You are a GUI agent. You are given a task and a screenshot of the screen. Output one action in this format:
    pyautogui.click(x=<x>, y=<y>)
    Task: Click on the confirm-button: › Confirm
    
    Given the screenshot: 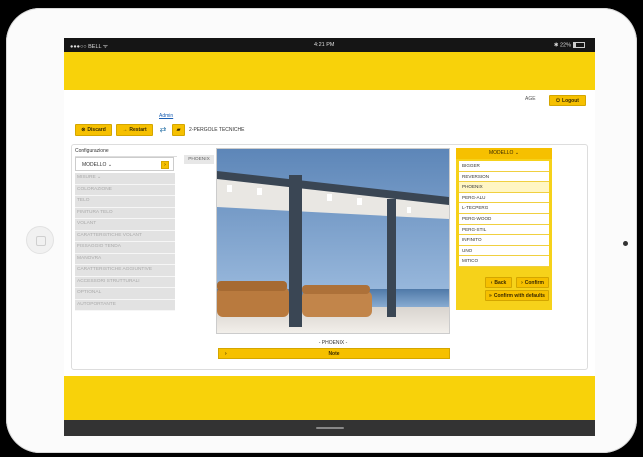 What is the action you would take?
    pyautogui.click(x=532, y=282)
    